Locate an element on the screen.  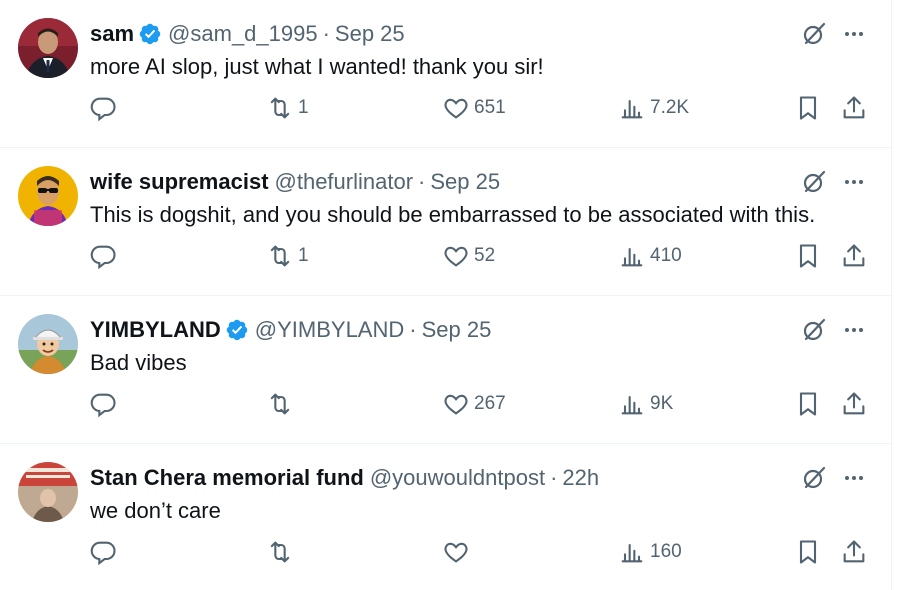
action-bar: 1 651 7.2K is located at coordinates (446, 108).